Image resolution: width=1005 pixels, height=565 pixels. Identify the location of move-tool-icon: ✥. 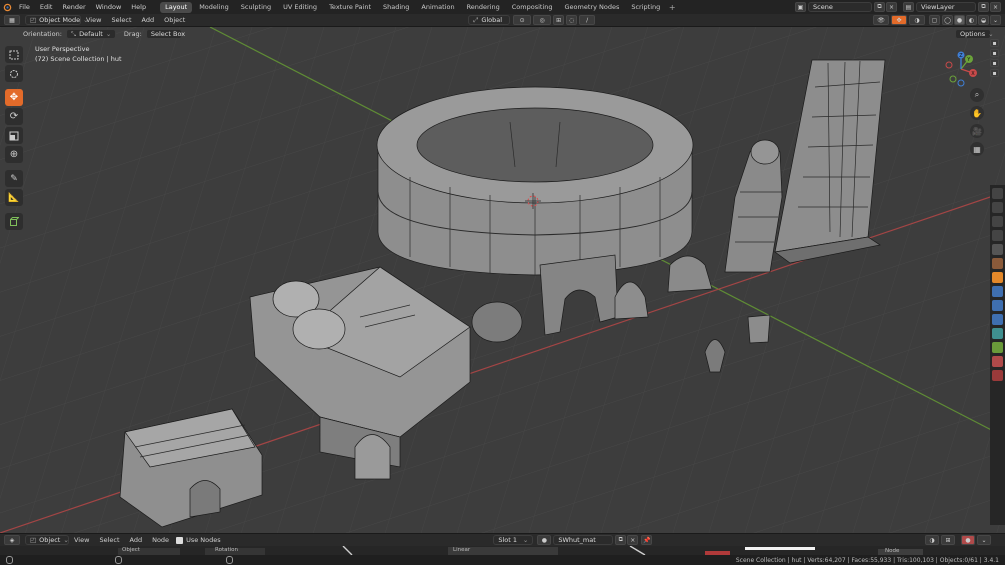
(14, 97).